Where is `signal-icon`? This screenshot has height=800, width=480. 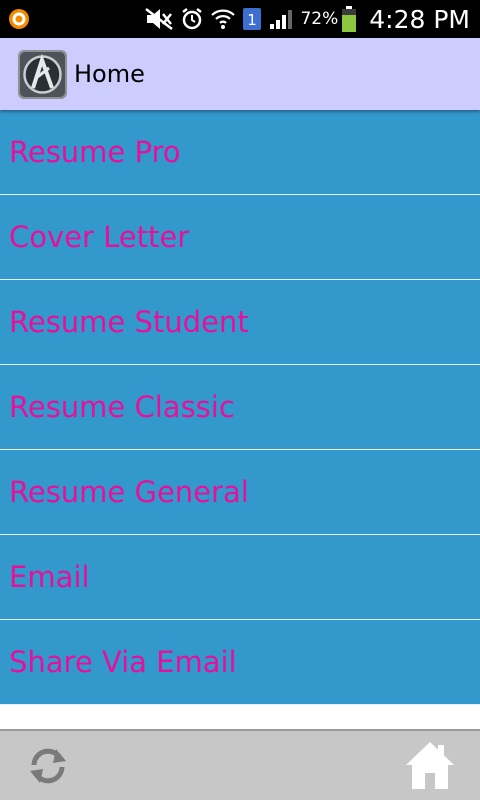
signal-icon is located at coordinates (281, 19).